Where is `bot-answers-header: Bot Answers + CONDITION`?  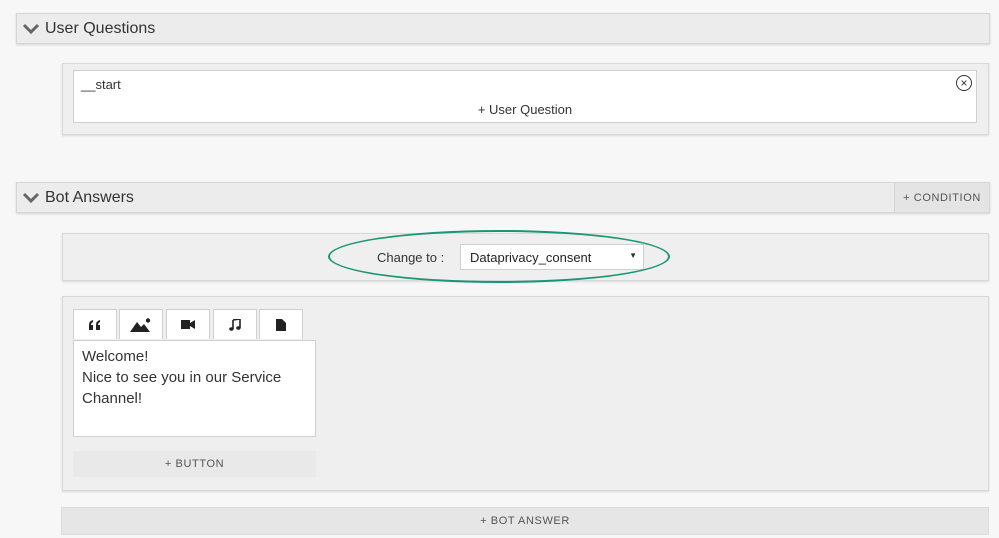 bot-answers-header: Bot Answers + CONDITION is located at coordinates (503, 197).